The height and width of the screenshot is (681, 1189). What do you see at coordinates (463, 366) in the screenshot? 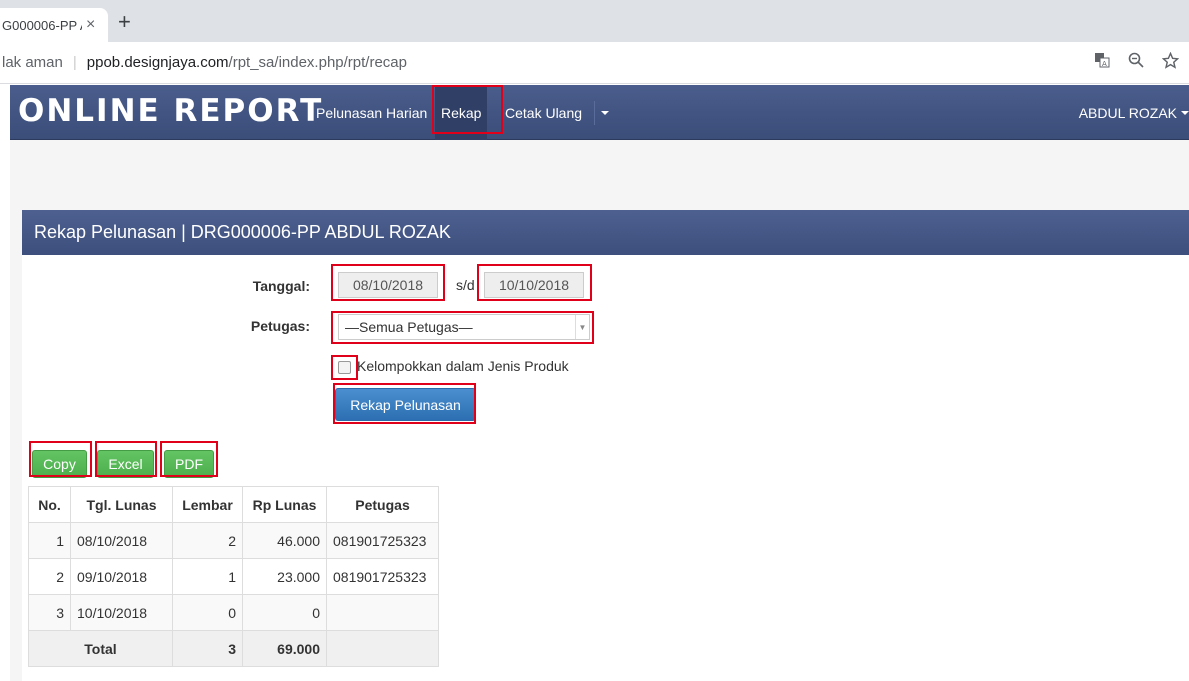
I see `group-product-label: Kelompokkan dalam Jenis Produk` at bounding box center [463, 366].